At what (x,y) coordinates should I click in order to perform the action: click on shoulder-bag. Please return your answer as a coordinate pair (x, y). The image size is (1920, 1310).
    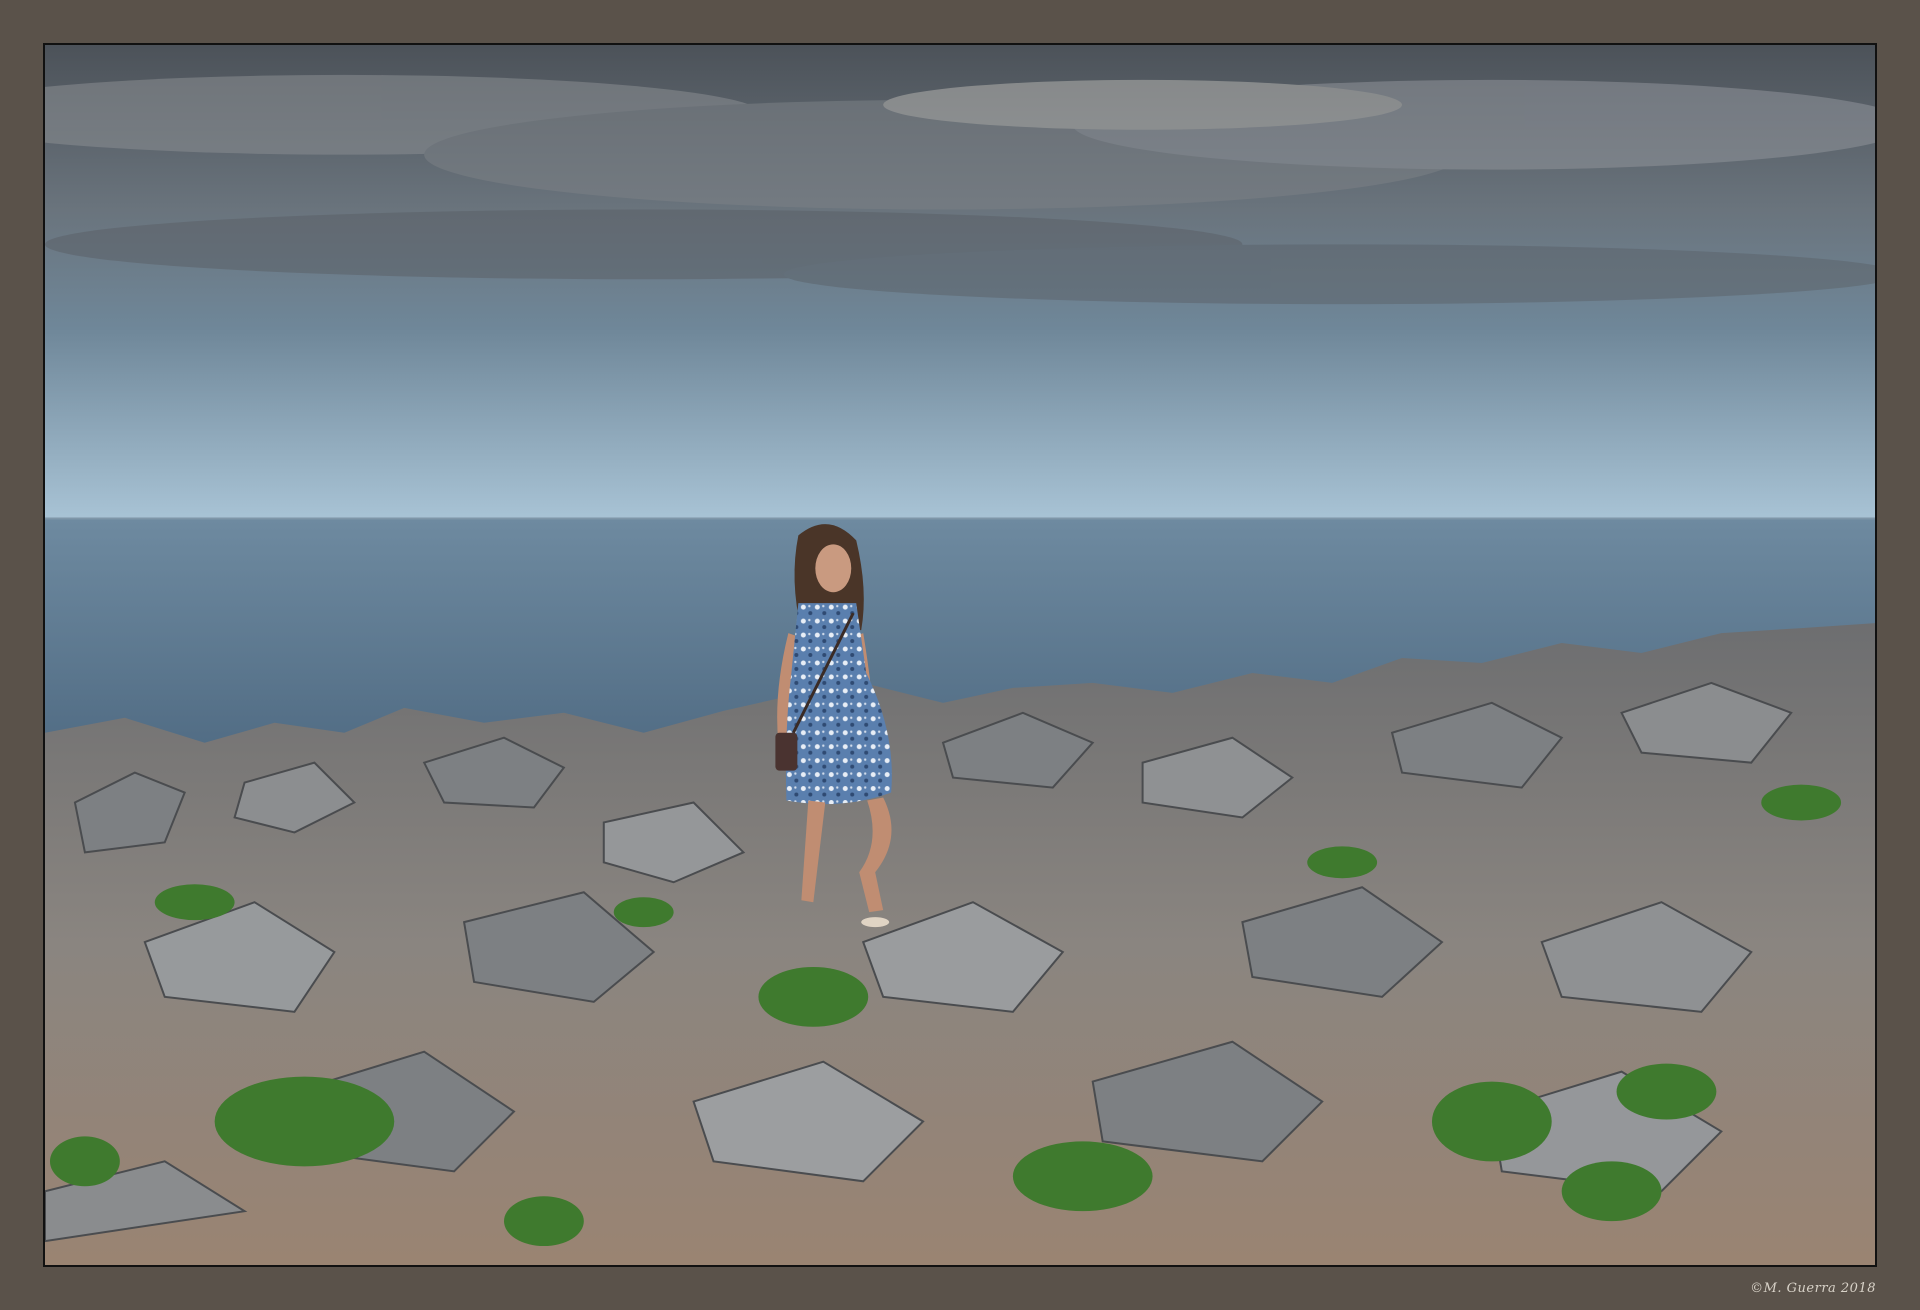
    Looking at the image, I should click on (786, 751).